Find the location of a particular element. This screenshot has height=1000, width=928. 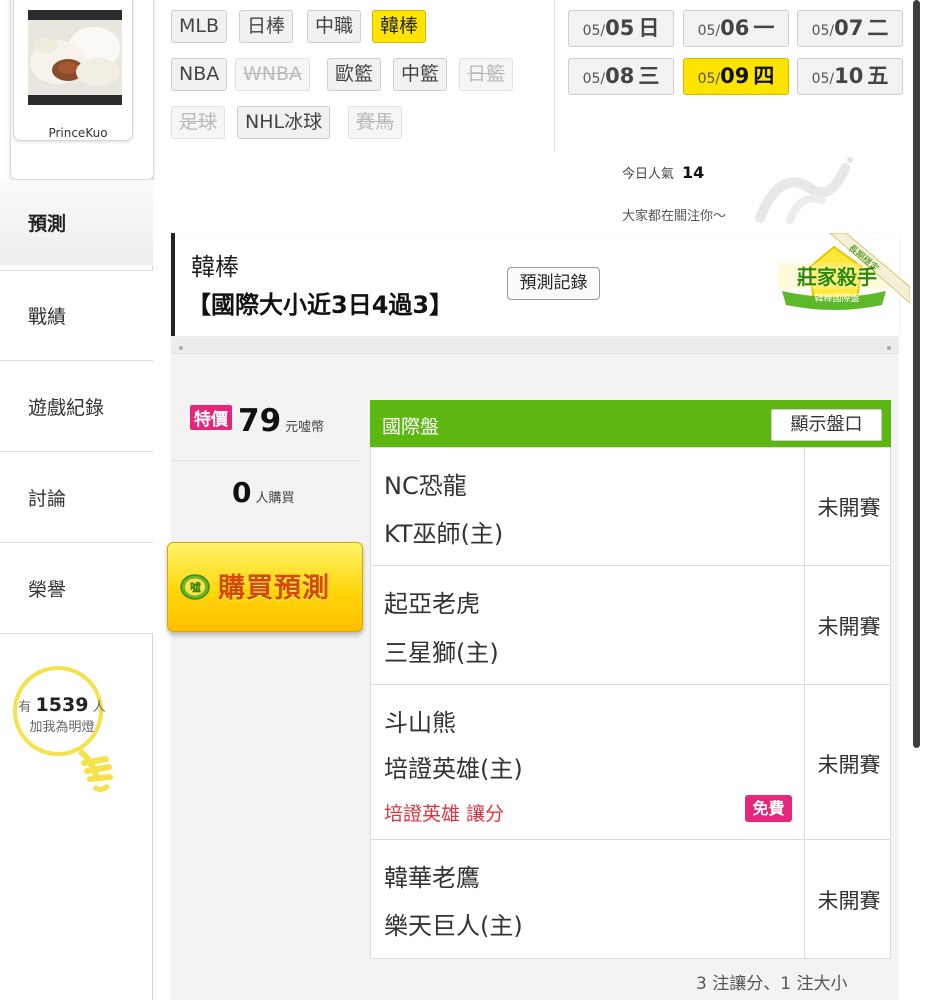

free-badge: 免費 is located at coordinates (768, 808).